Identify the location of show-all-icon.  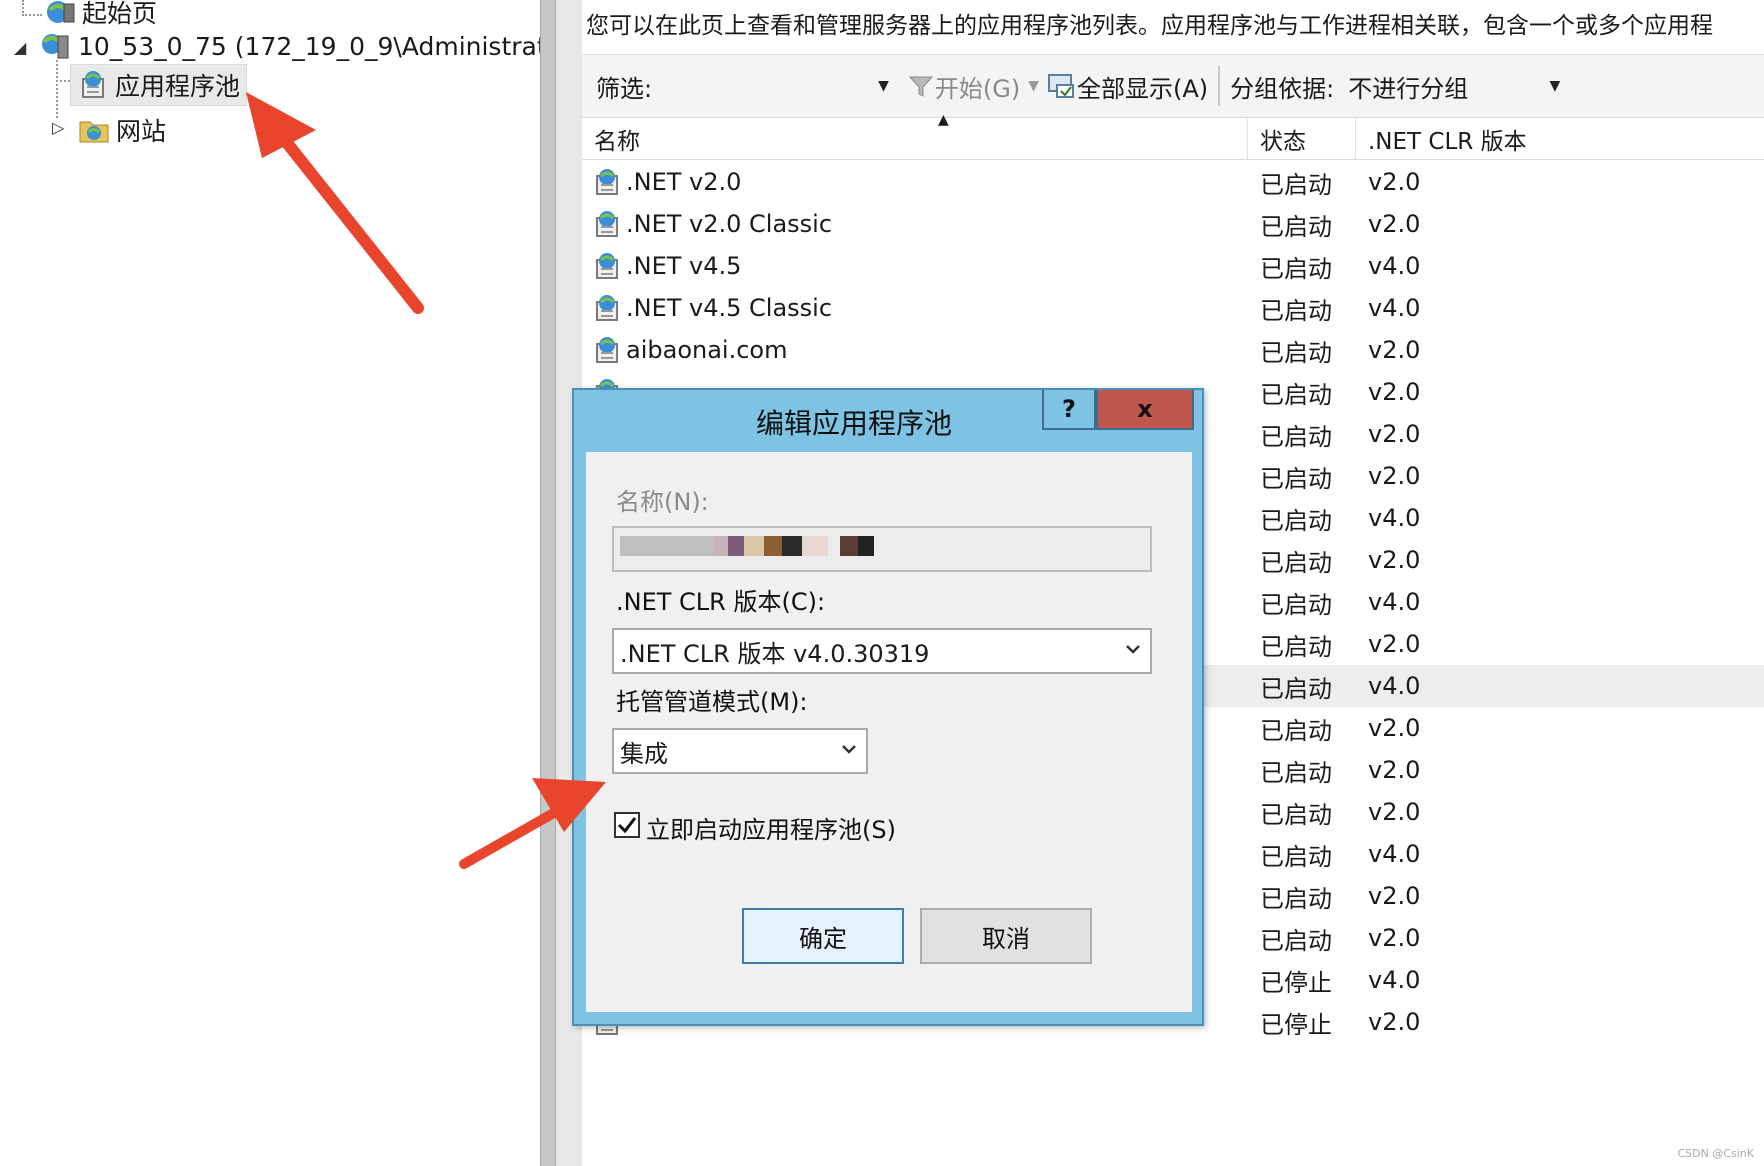
(1060, 86).